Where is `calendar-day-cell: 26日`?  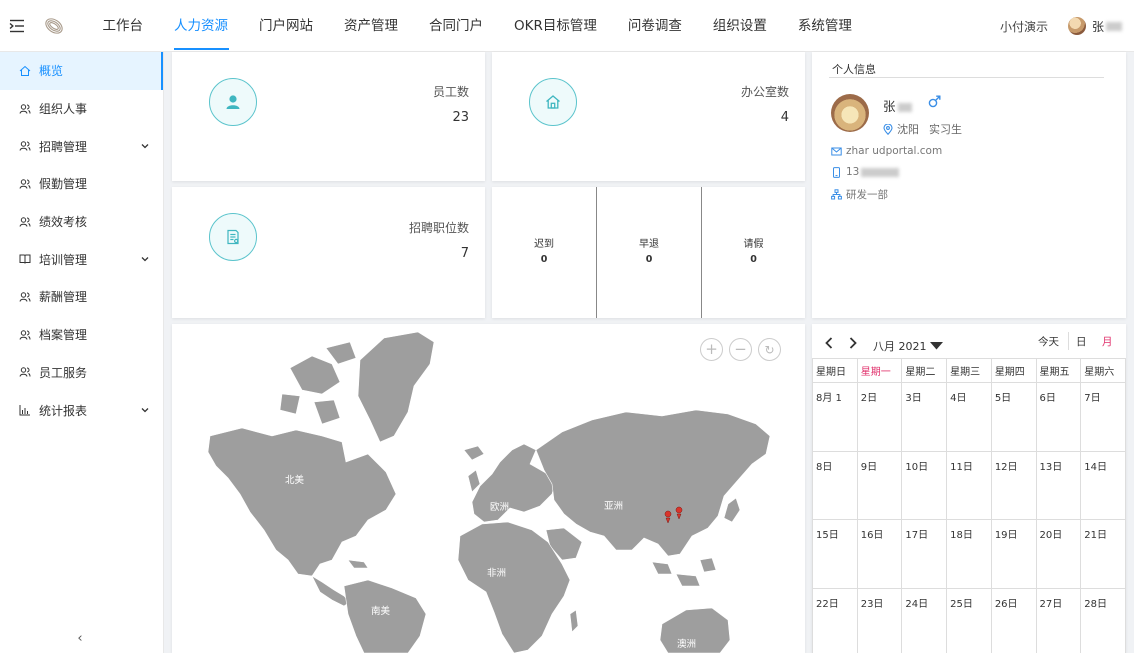 calendar-day-cell: 26日 is located at coordinates (1013, 620).